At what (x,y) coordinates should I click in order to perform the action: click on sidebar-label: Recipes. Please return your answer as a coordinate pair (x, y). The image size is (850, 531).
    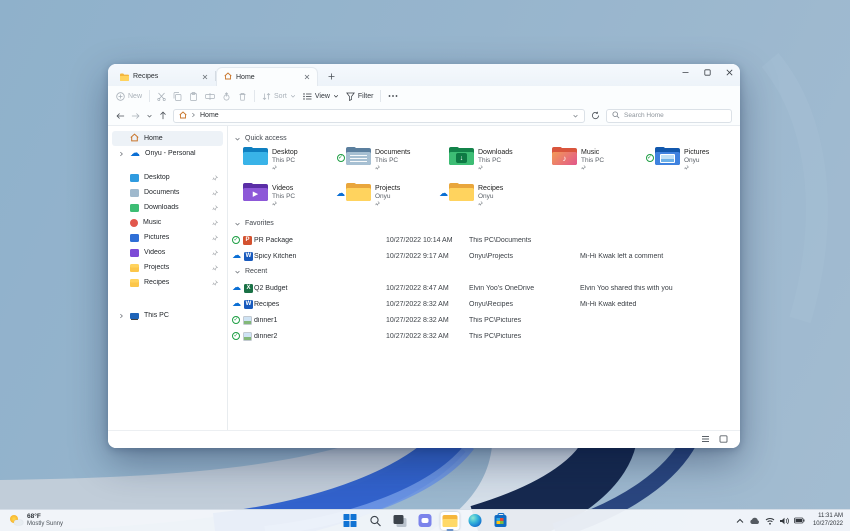
    Looking at the image, I should click on (157, 282).